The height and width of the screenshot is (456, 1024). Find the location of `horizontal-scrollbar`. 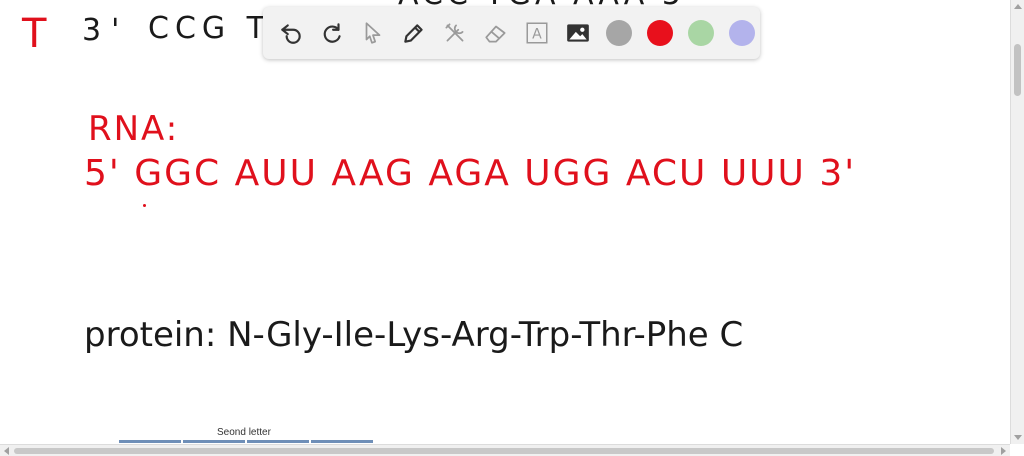

horizontal-scrollbar is located at coordinates (505, 450).